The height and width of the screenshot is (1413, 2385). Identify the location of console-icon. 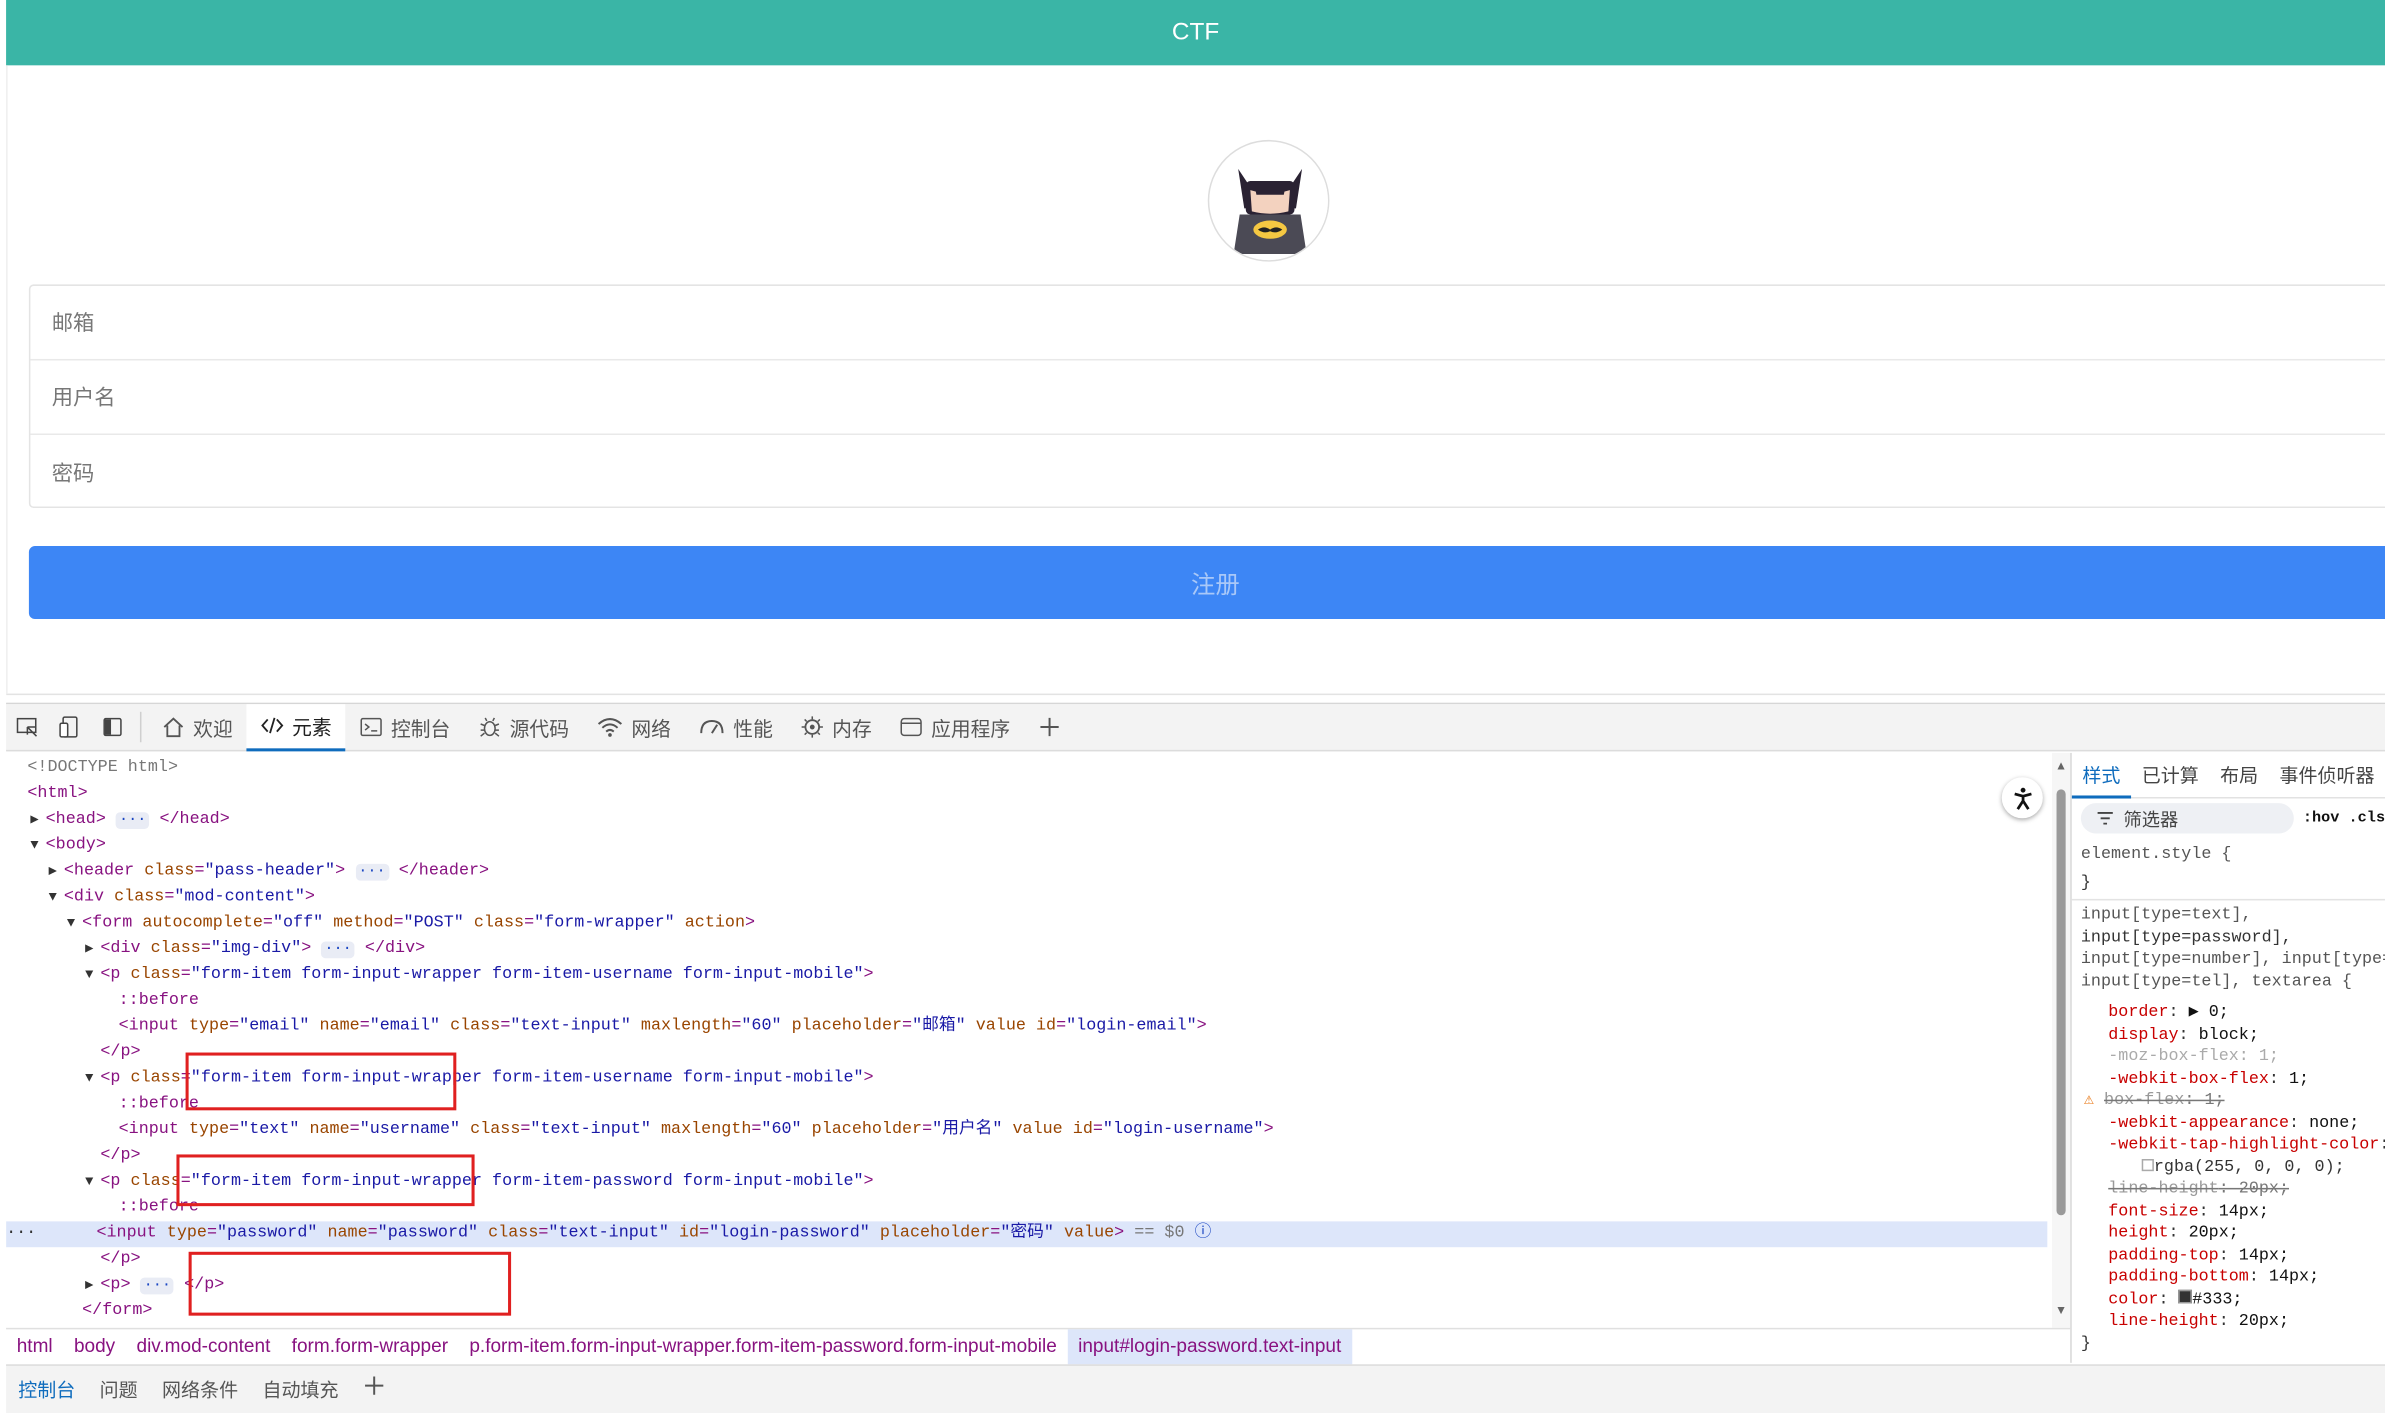
(371, 727).